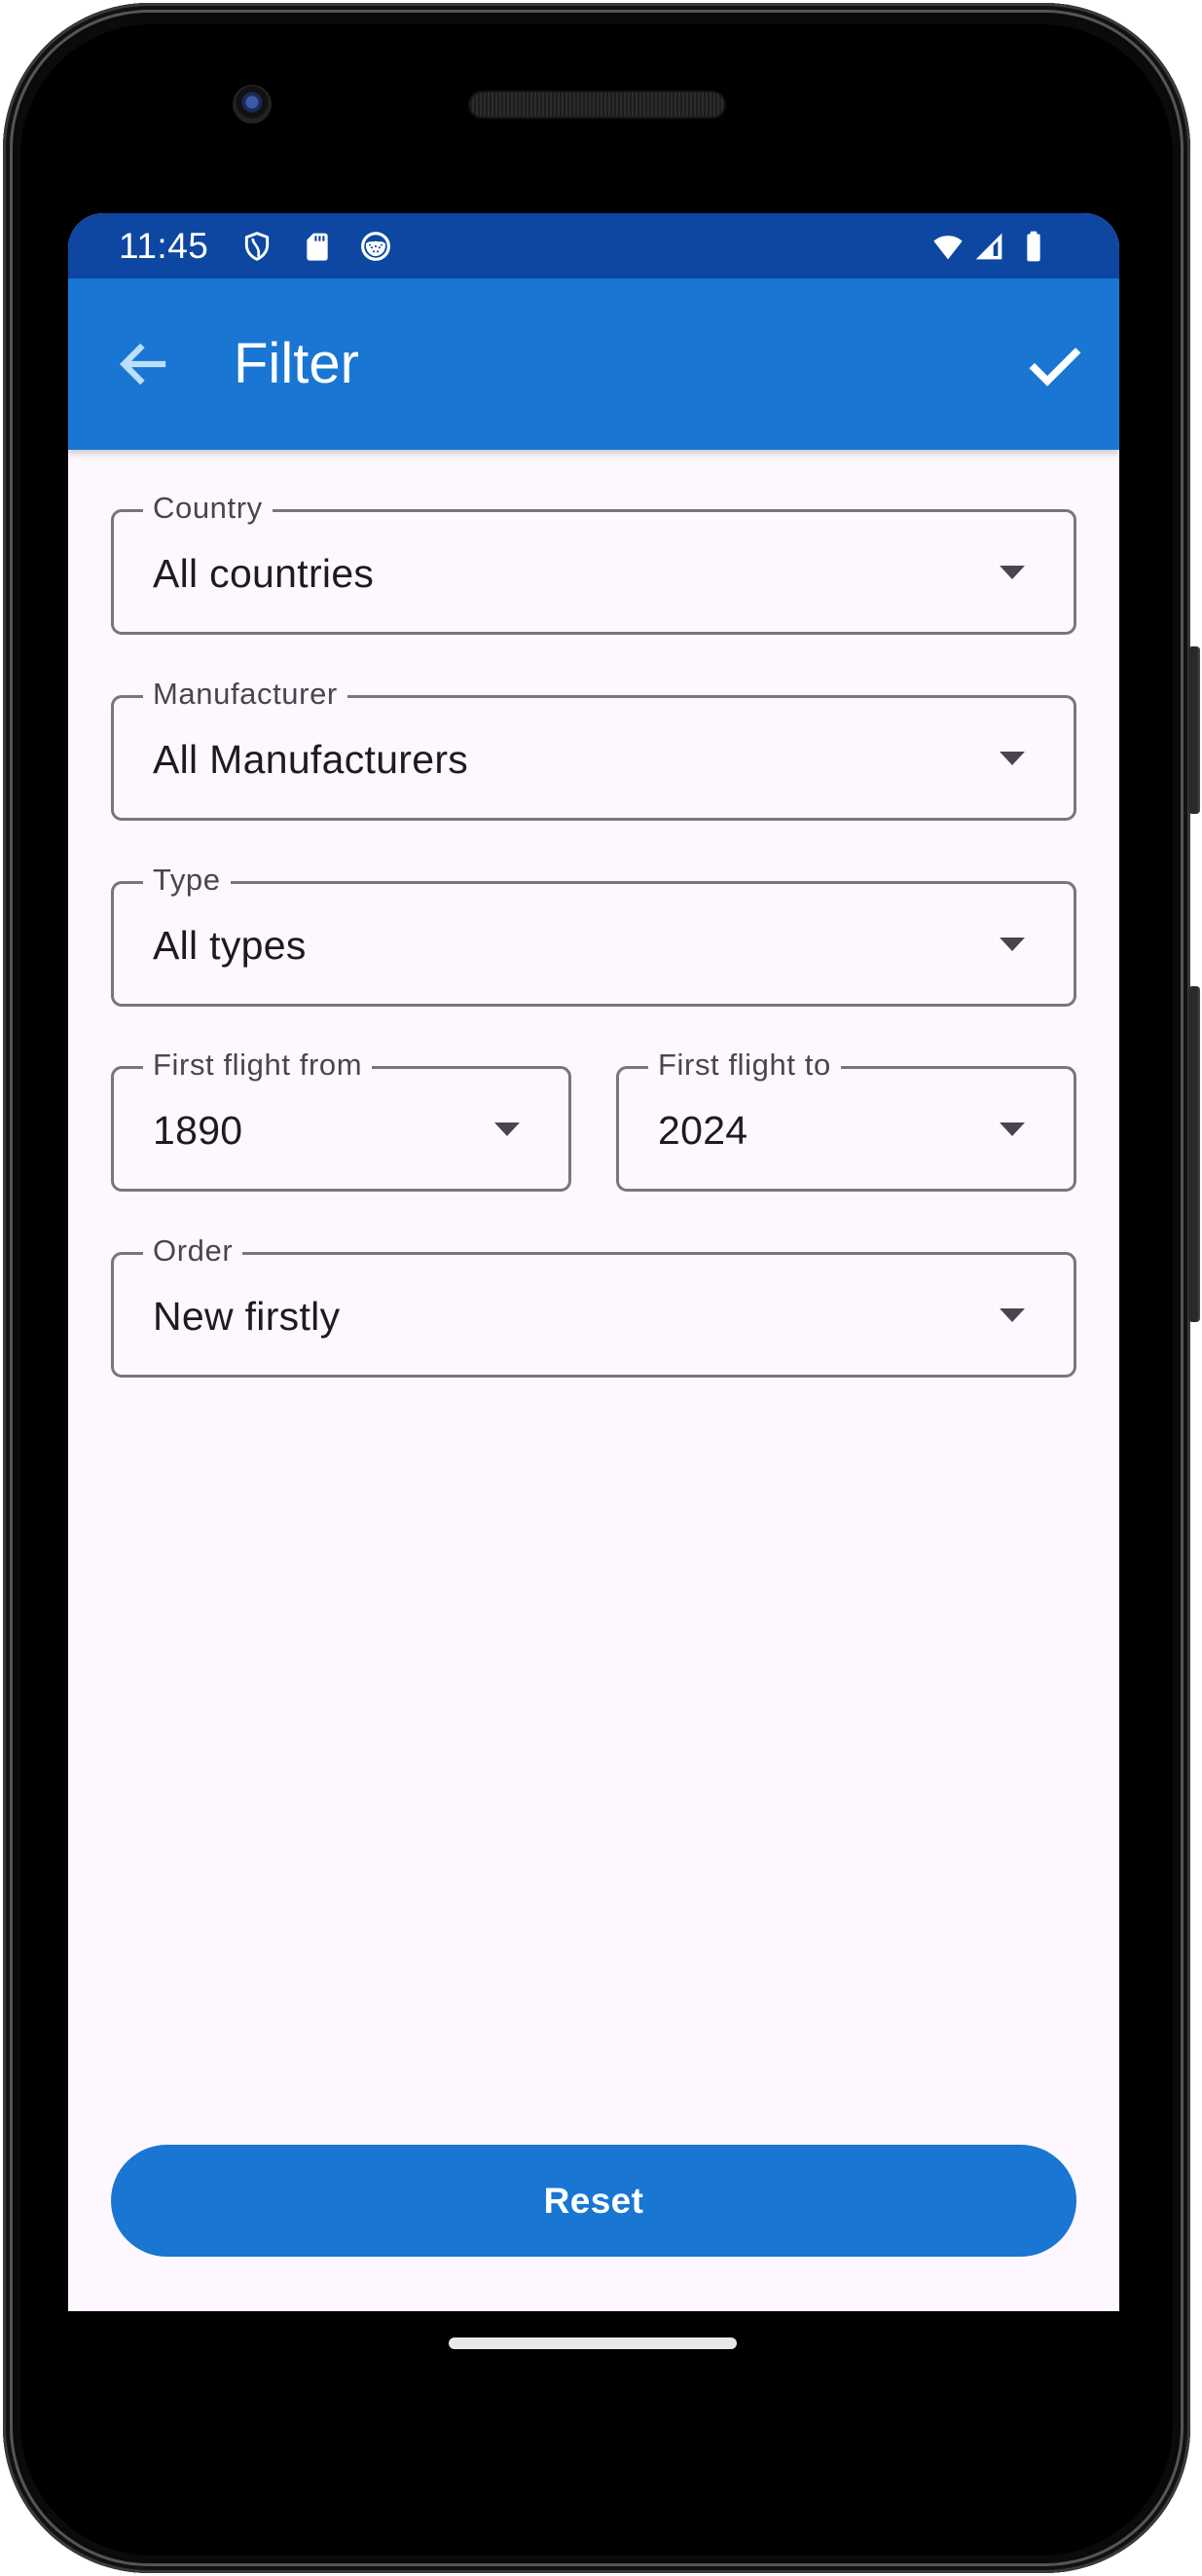 The width and height of the screenshot is (1202, 2576). What do you see at coordinates (593, 933) in the screenshot?
I see `type-dropdown: Type All types` at bounding box center [593, 933].